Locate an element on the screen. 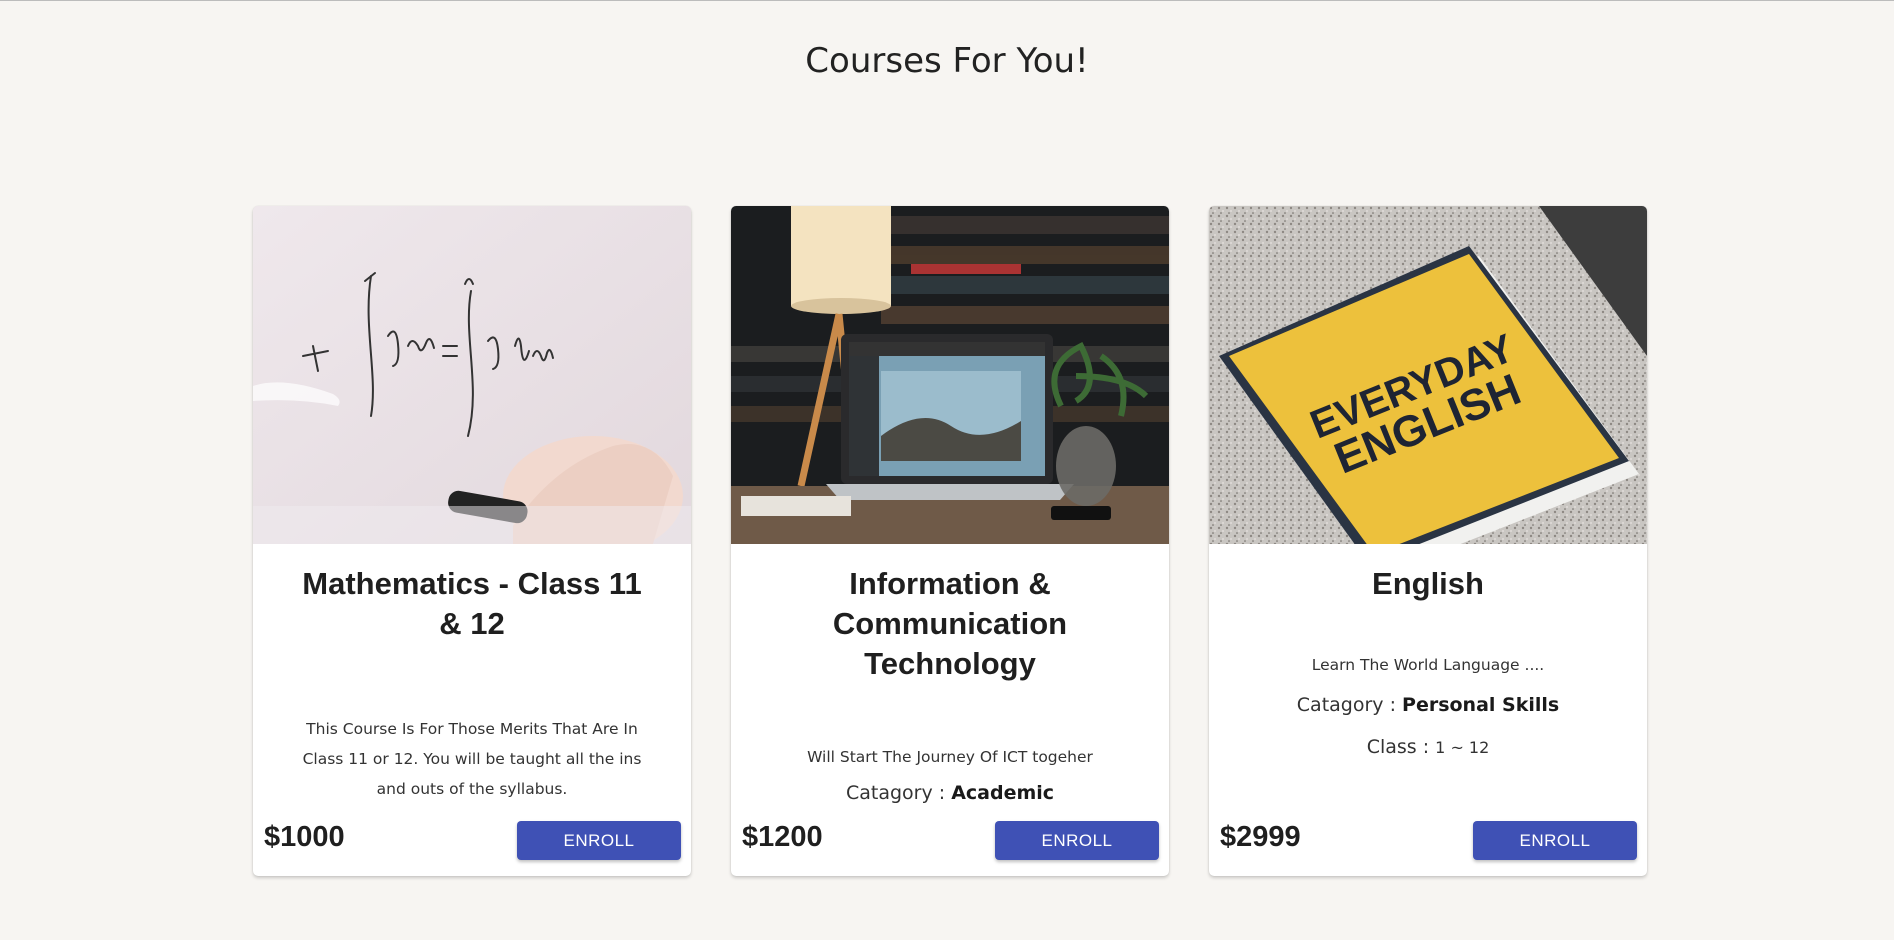 Image resolution: width=1894 pixels, height=940 pixels. category-value: Personal Skills is located at coordinates (1481, 705).